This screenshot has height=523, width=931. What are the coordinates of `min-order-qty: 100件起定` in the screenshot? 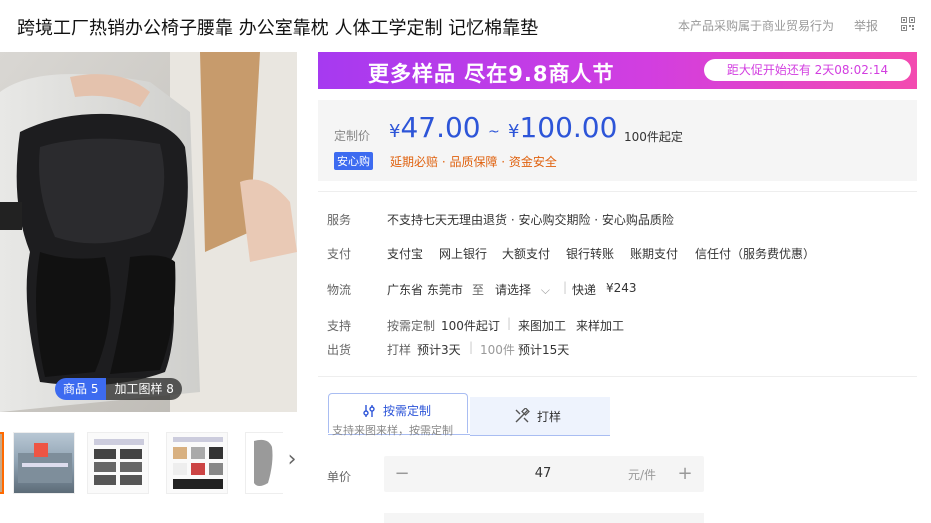 It's located at (653, 137).